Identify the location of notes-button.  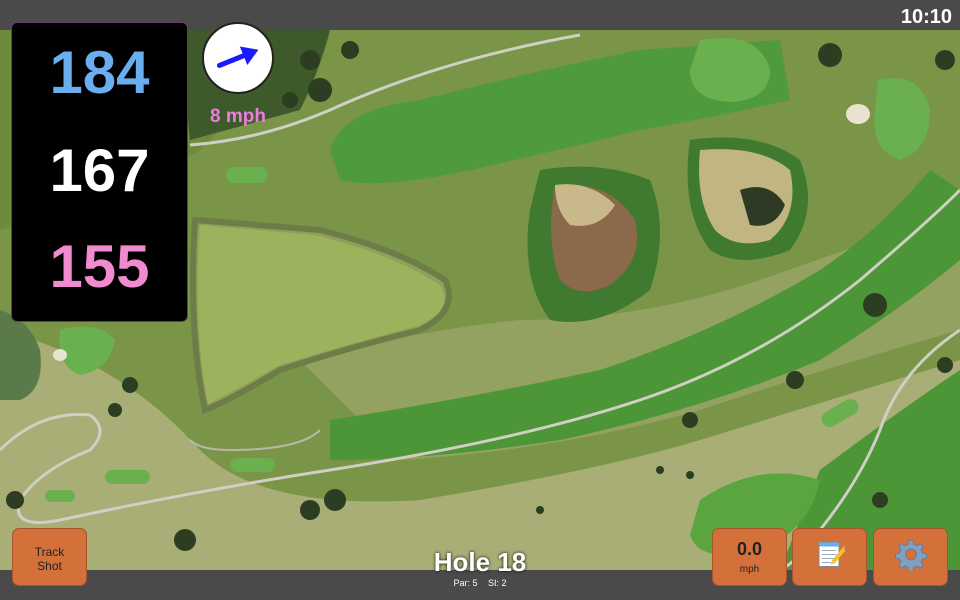
(829, 557).